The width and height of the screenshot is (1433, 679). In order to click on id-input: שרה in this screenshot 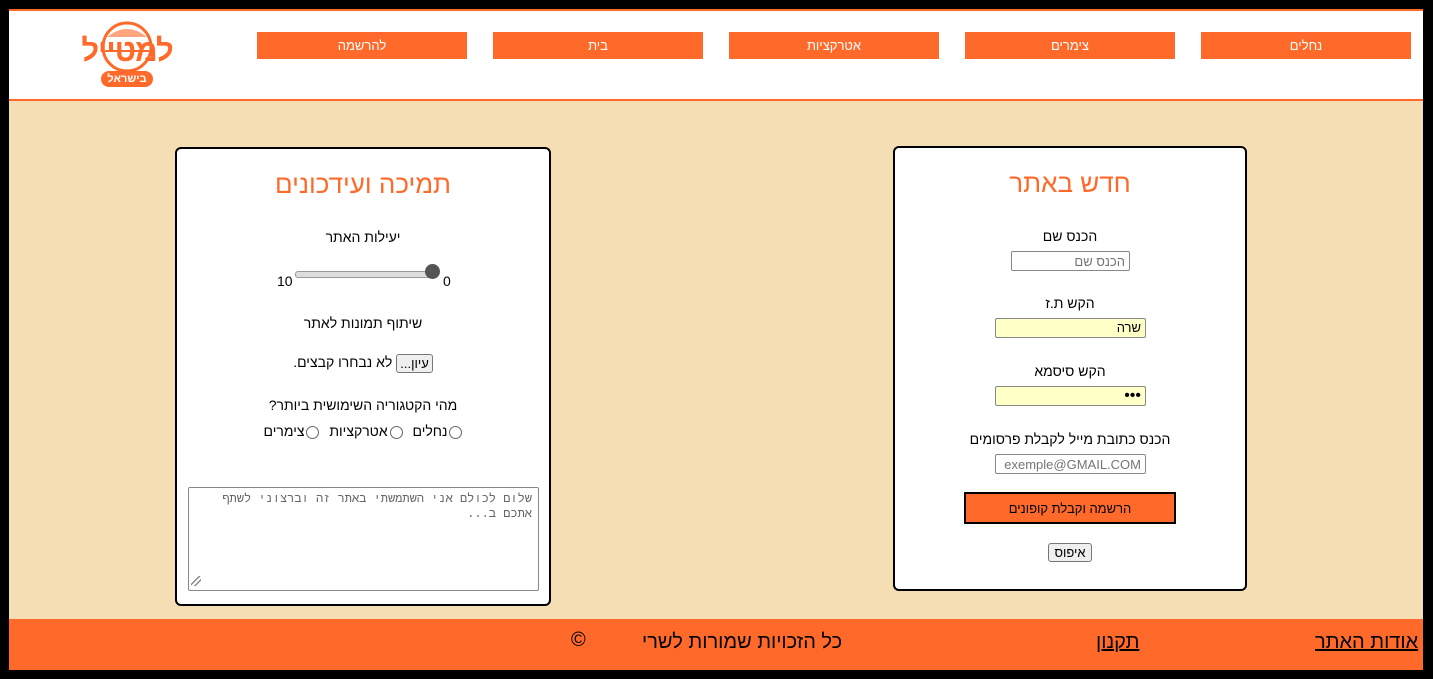, I will do `click(1070, 328)`.